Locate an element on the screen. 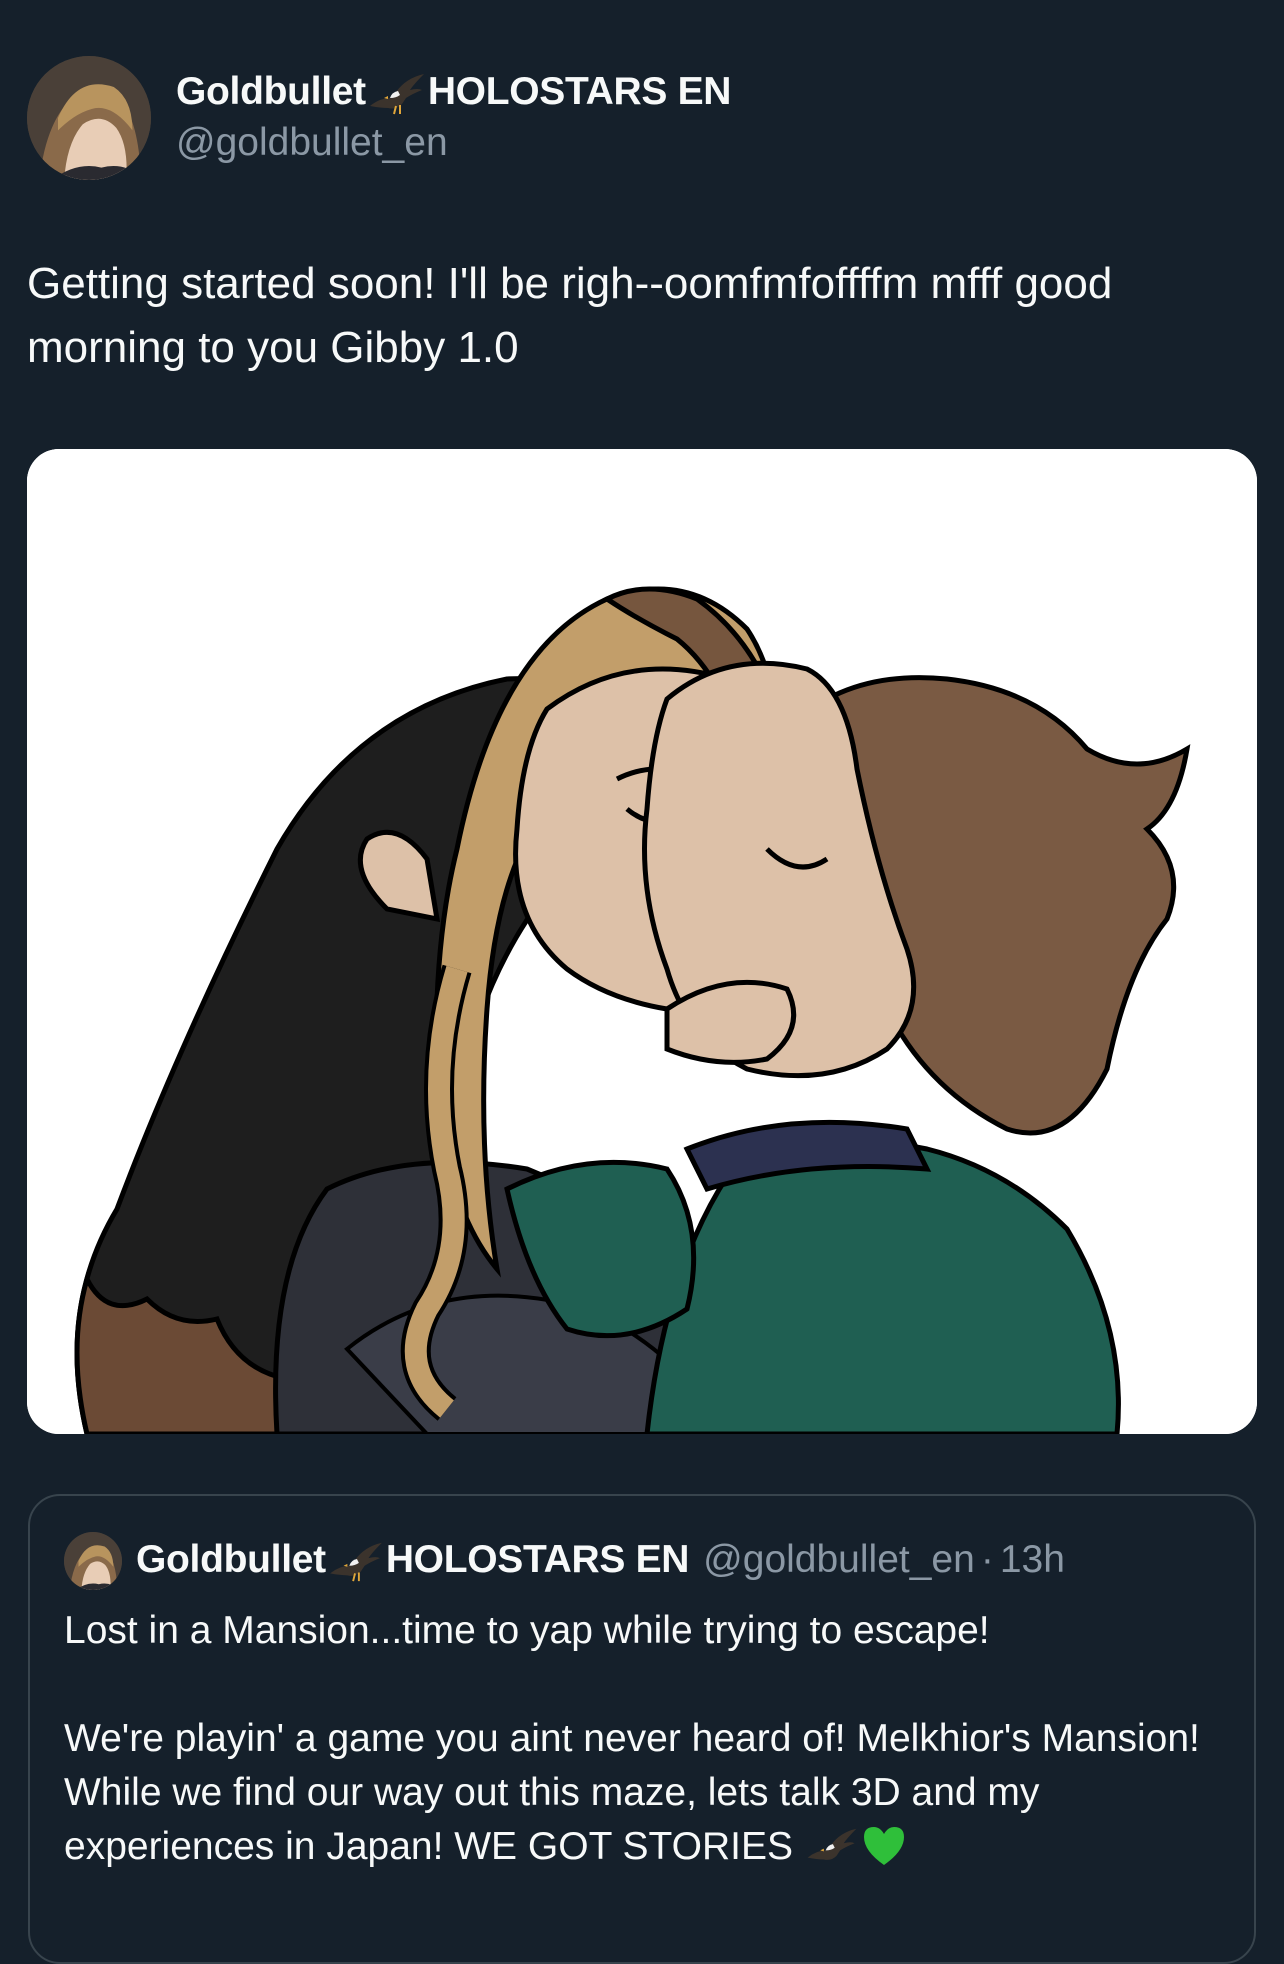  quoted-name-suffix: HOLOSTARS EN is located at coordinates (537, 1559).